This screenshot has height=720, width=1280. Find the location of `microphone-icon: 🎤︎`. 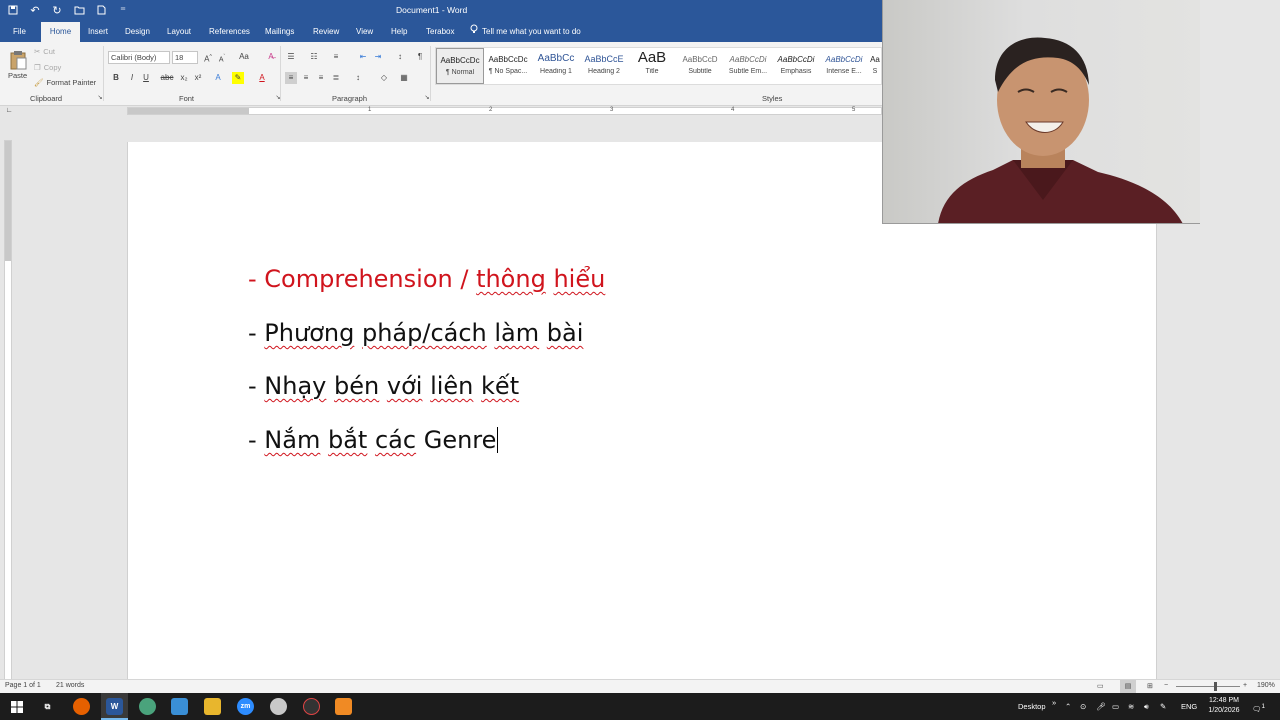

microphone-icon: 🎤︎ is located at coordinates (1101, 706).